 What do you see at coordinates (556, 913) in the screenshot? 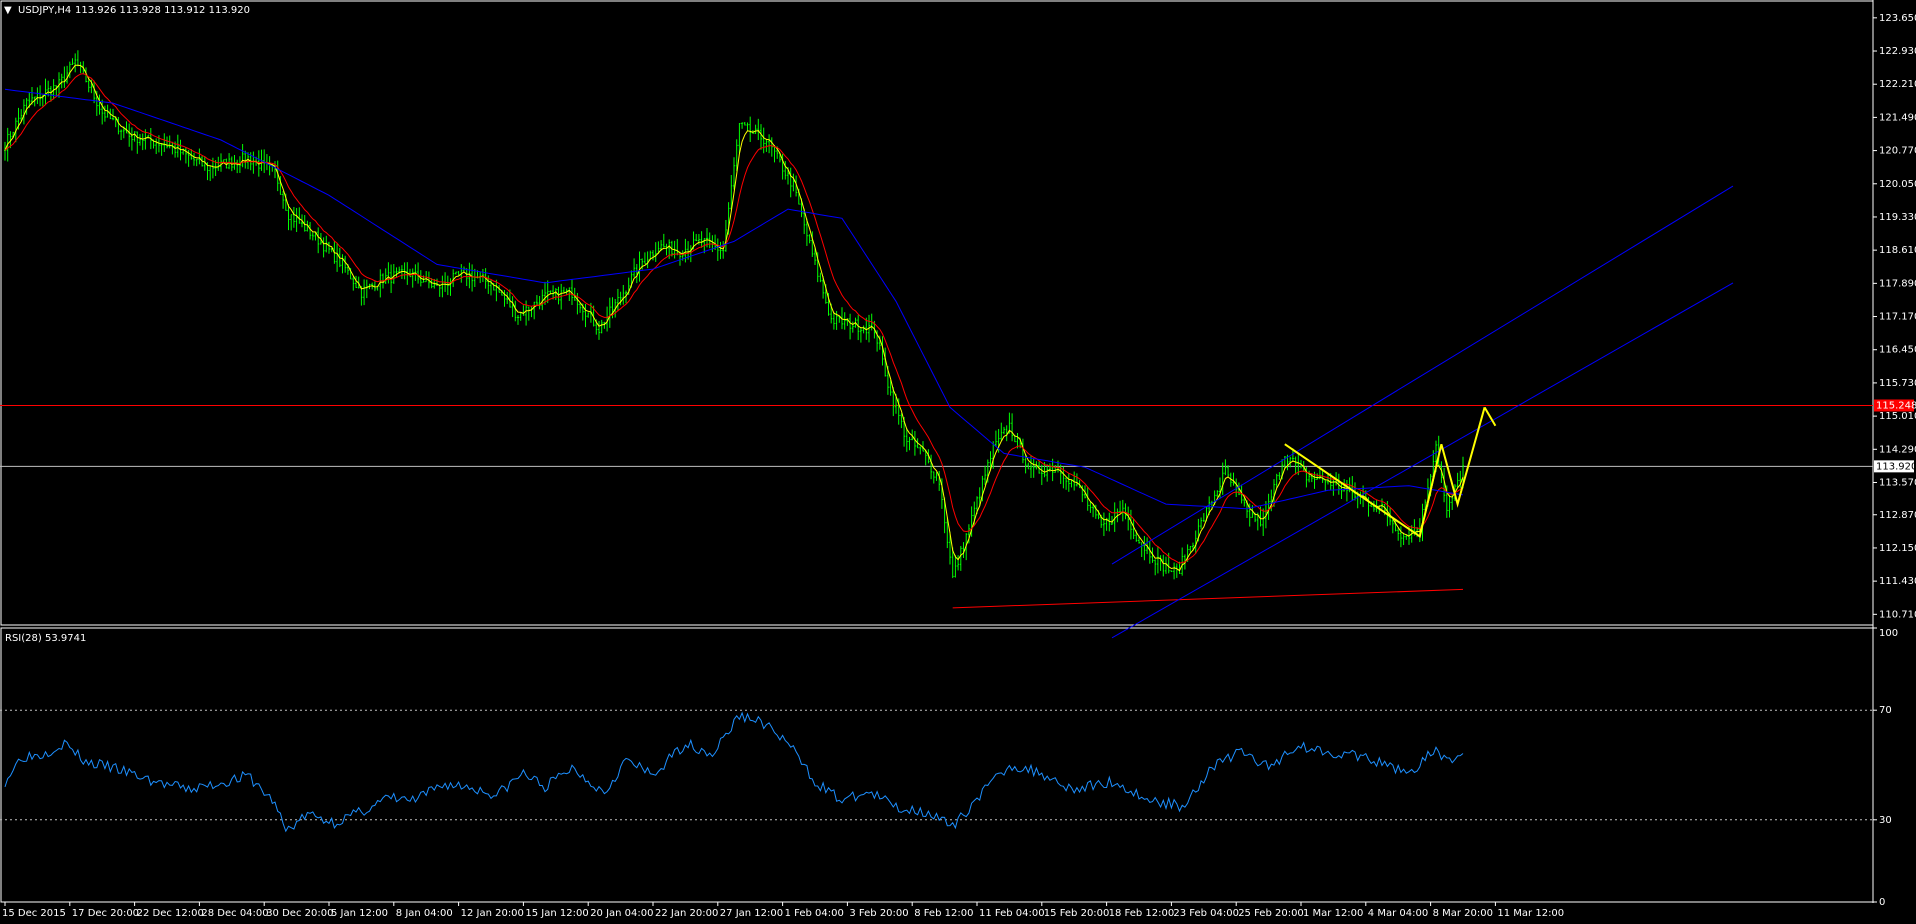
I see `time-tick-label: 15 Jan 12:00` at bounding box center [556, 913].